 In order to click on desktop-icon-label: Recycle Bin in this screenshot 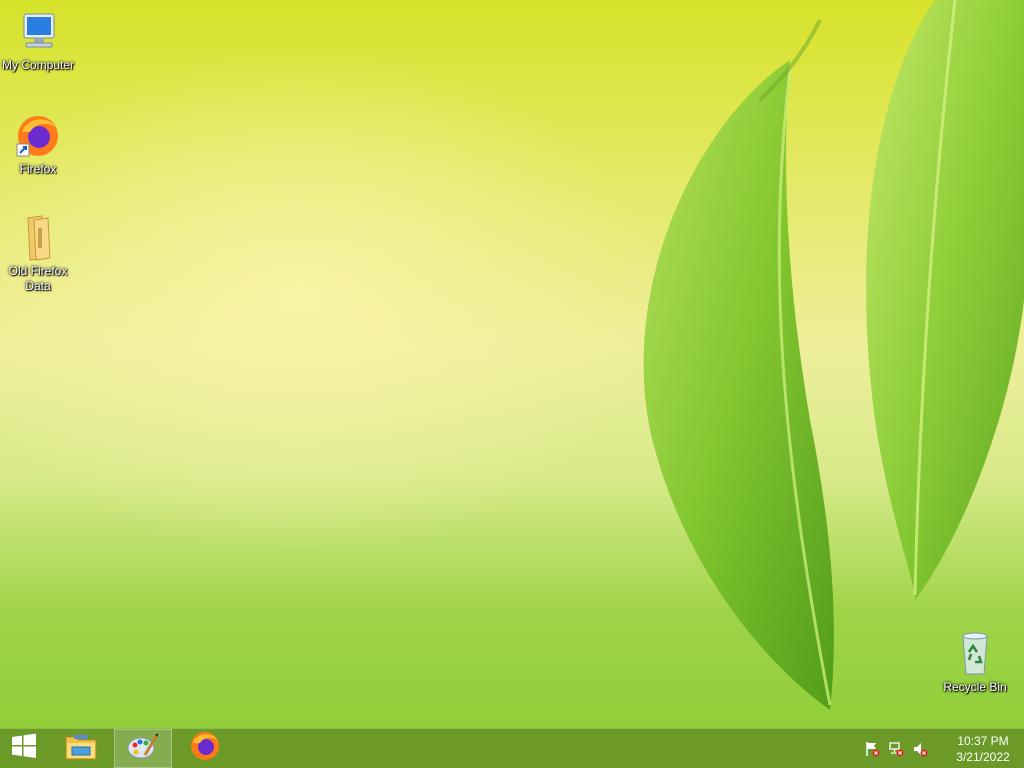, I will do `click(975, 687)`.